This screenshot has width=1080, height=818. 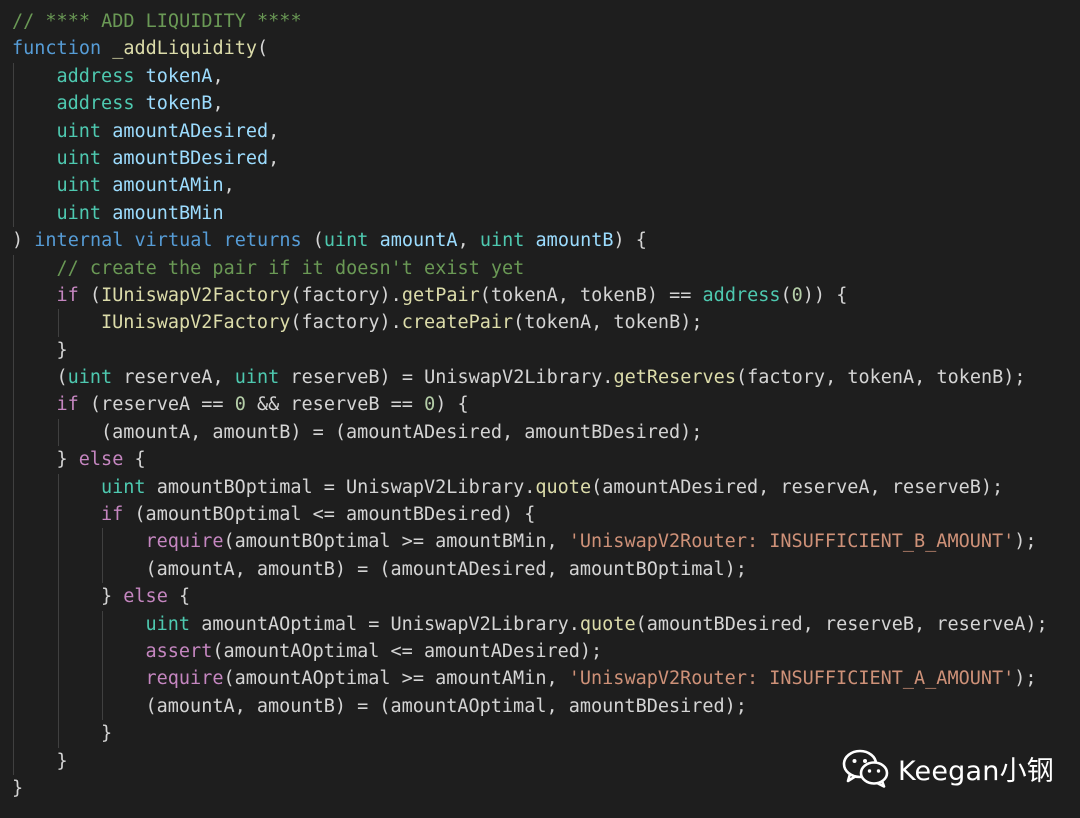 What do you see at coordinates (546, 131) in the screenshot?
I see `code-line: uint amountADesired,` at bounding box center [546, 131].